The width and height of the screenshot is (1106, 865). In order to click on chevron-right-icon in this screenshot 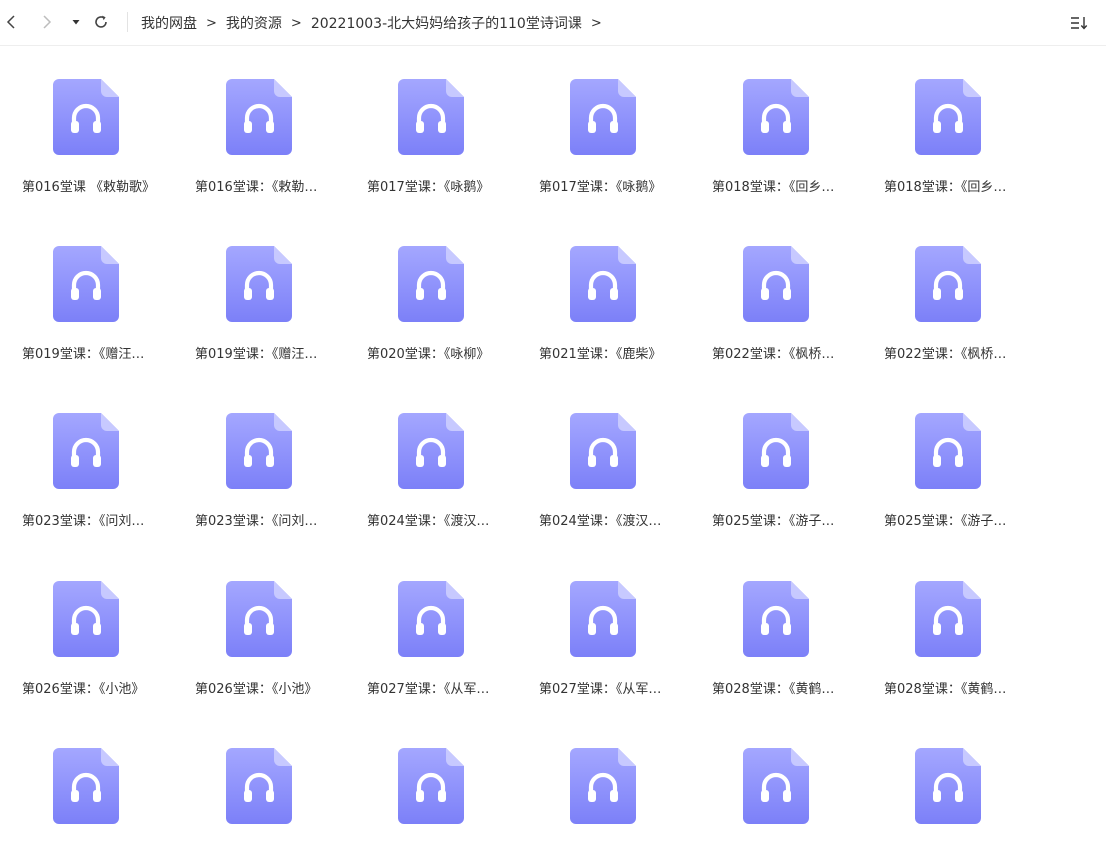, I will do `click(47, 22)`.